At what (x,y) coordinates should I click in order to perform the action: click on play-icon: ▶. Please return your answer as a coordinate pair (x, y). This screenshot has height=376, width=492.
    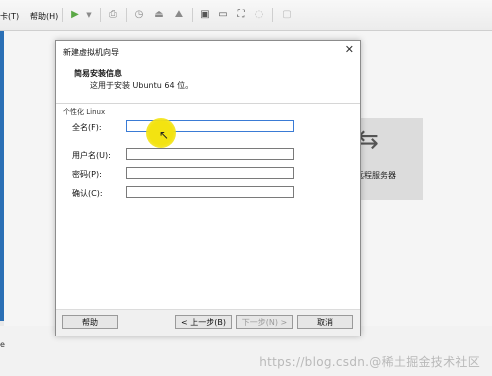
    Looking at the image, I should click on (75, 15).